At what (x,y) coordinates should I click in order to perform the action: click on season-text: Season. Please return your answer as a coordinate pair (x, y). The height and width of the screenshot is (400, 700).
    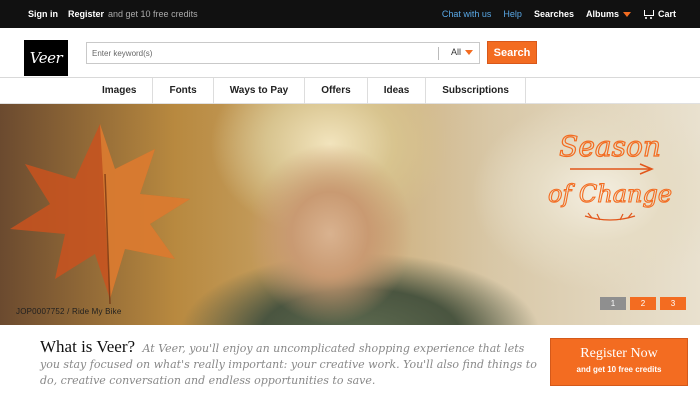
    Looking at the image, I should click on (610, 146).